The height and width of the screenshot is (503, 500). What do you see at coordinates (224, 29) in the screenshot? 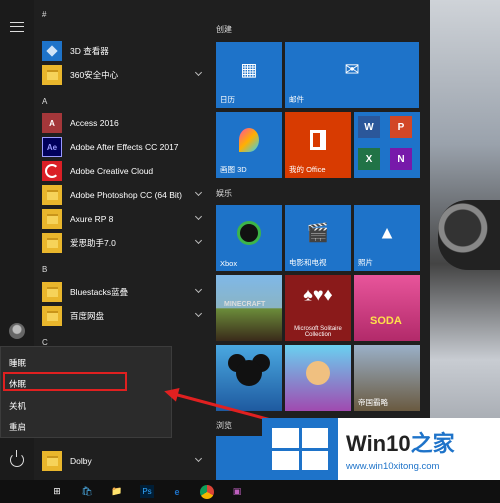
I see `section-create: 创建` at bounding box center [224, 29].